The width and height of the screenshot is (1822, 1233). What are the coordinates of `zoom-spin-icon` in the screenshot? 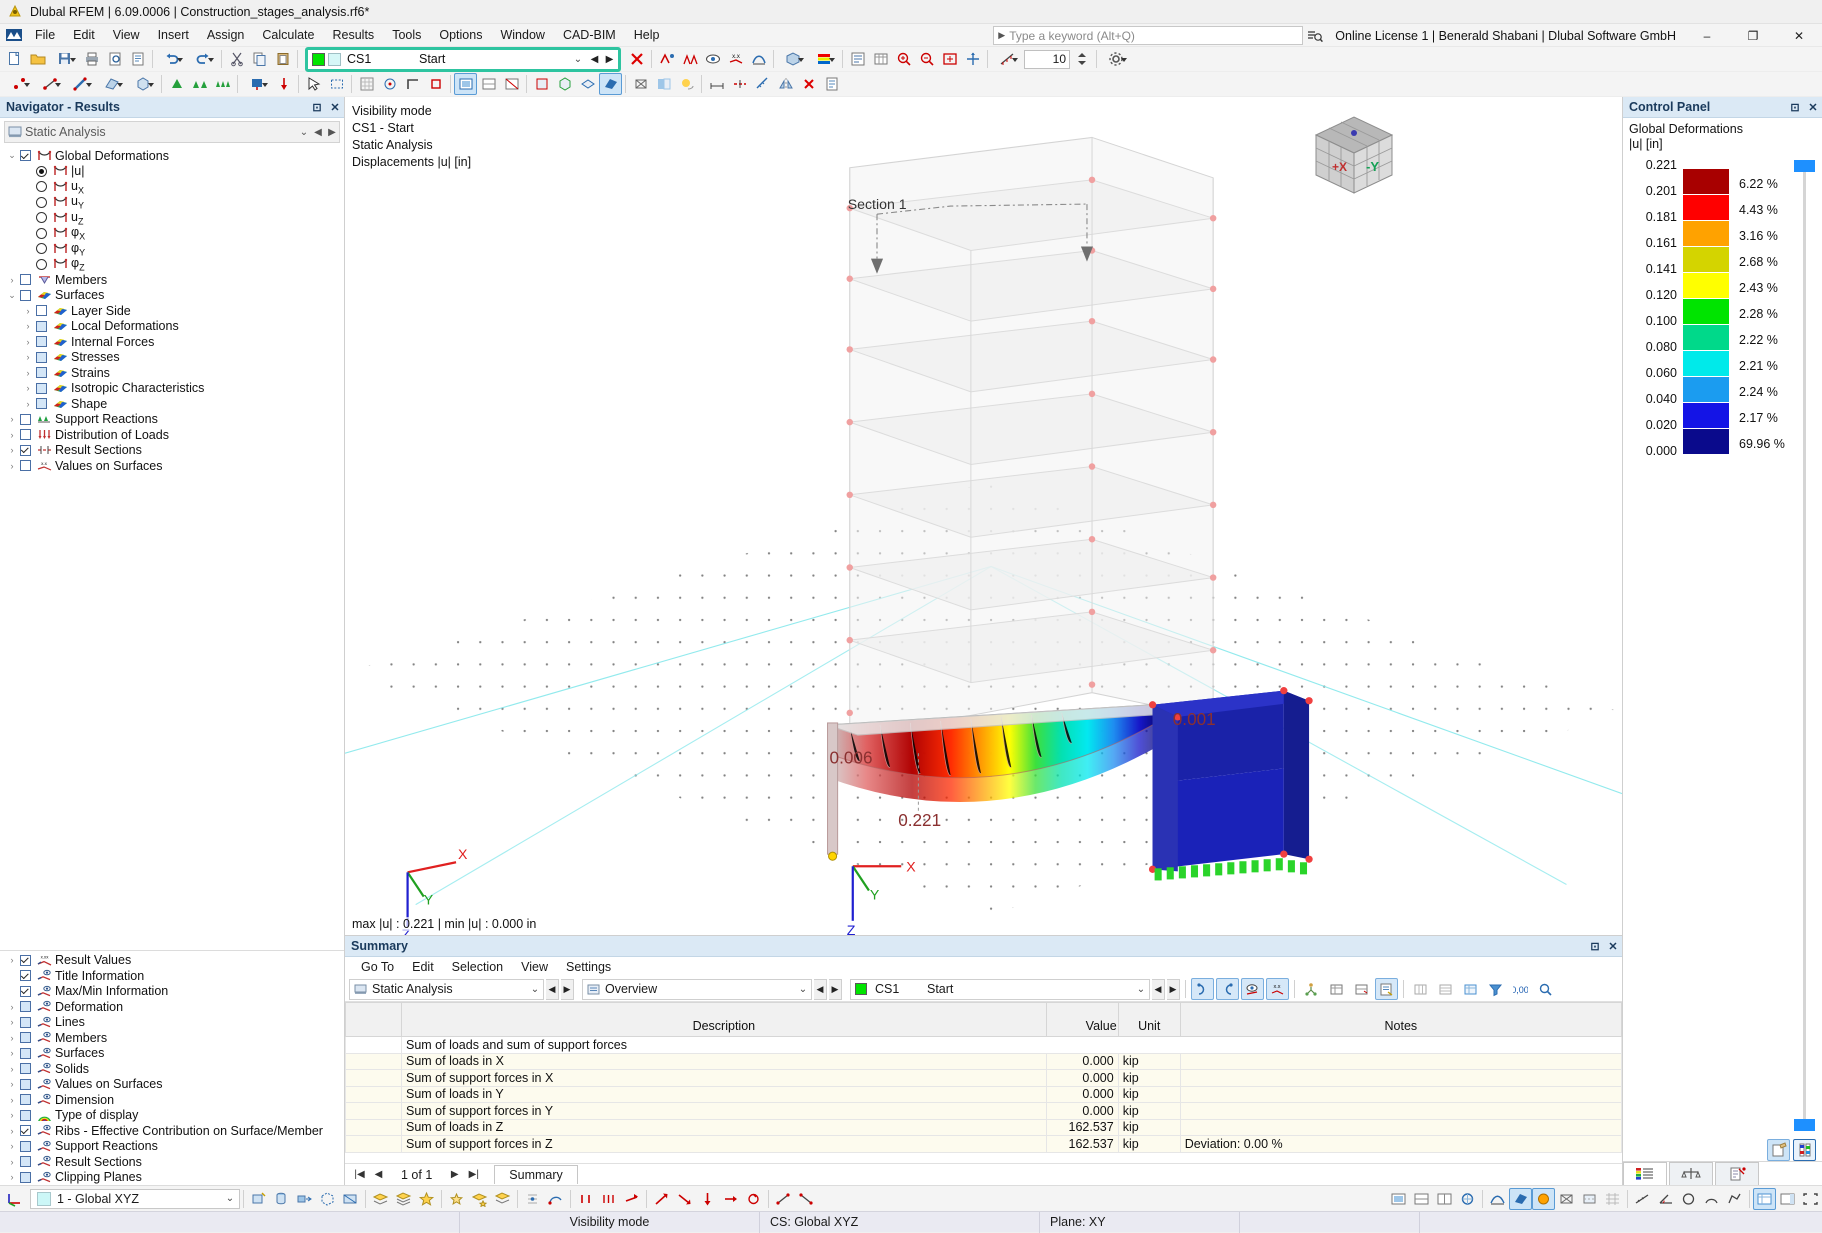 It's located at (1081, 59).